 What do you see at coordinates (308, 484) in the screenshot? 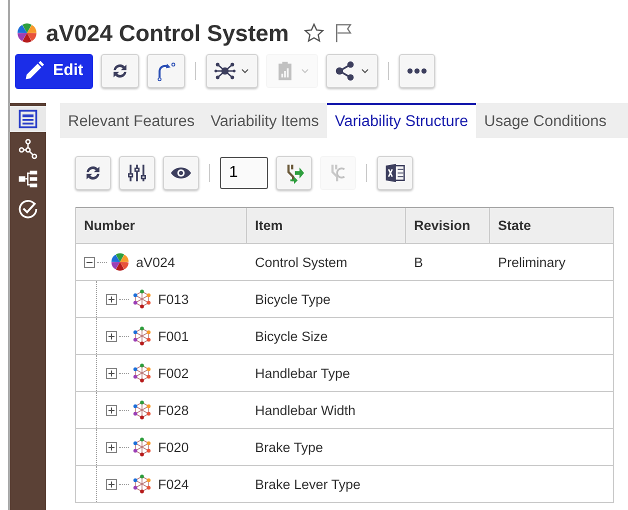
I see `item-name: Brake Lever Type` at bounding box center [308, 484].